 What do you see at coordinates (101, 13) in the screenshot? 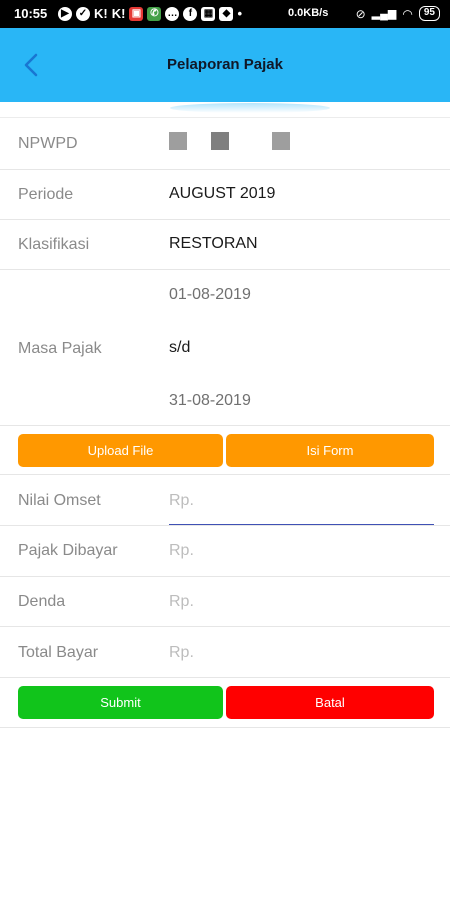
I see `k-icon: K!` at bounding box center [101, 13].